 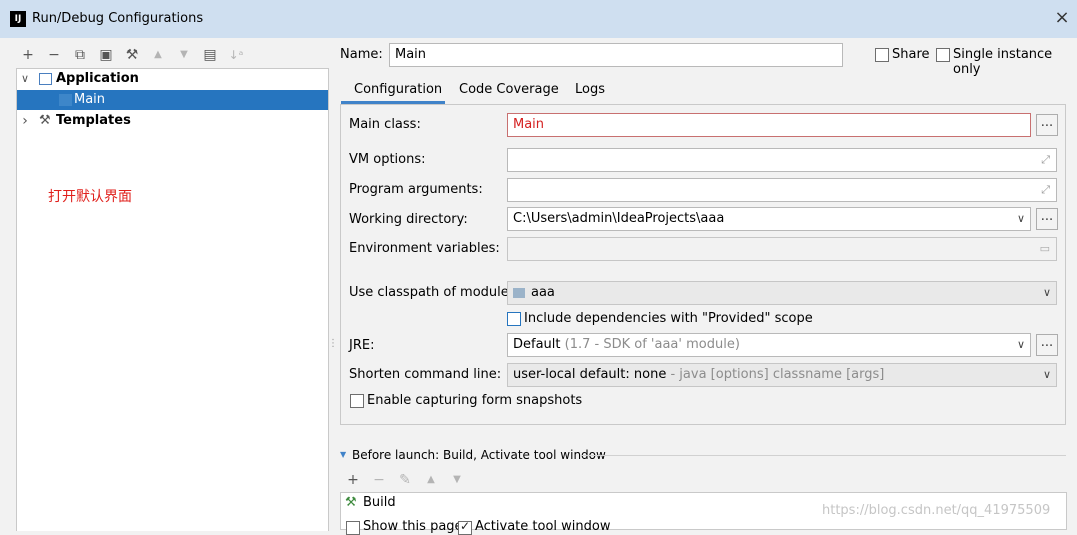 What do you see at coordinates (416, 189) in the screenshot?
I see `program-arguments-label: Program arguments:` at bounding box center [416, 189].